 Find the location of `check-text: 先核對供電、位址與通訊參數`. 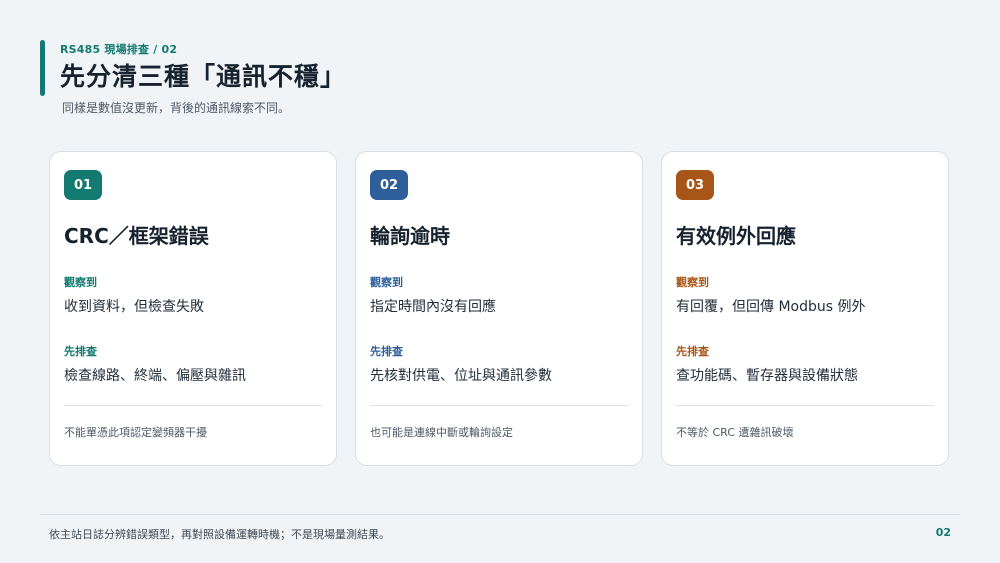

check-text: 先核對供電、位址與通訊參數 is located at coordinates (461, 376).